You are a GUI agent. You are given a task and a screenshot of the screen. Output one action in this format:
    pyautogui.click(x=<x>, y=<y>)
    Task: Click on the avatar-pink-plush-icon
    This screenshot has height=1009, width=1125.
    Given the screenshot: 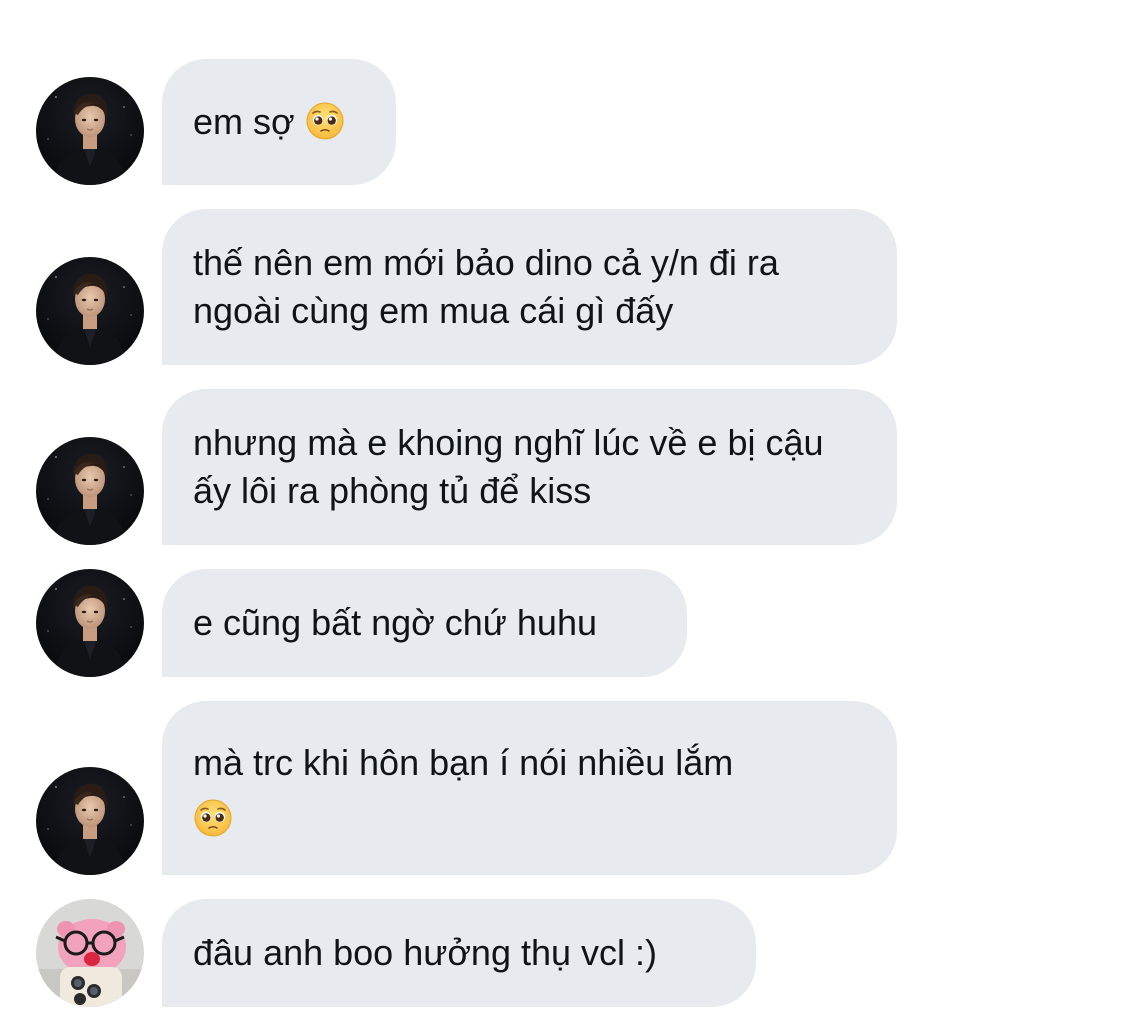 What is the action you would take?
    pyautogui.click(x=90, y=953)
    